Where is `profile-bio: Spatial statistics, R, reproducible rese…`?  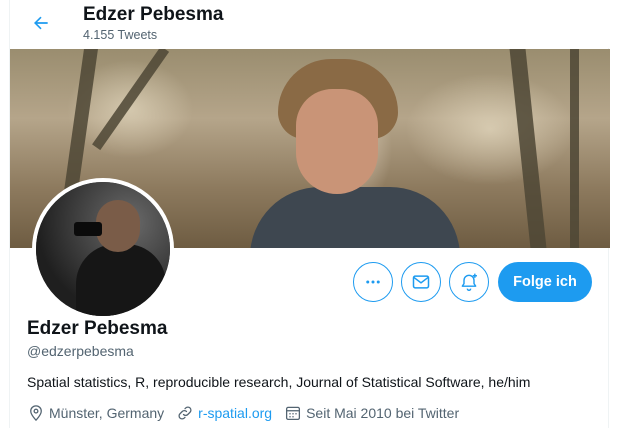 profile-bio: Spatial statistics, R, reproducible rese… is located at coordinates (279, 382).